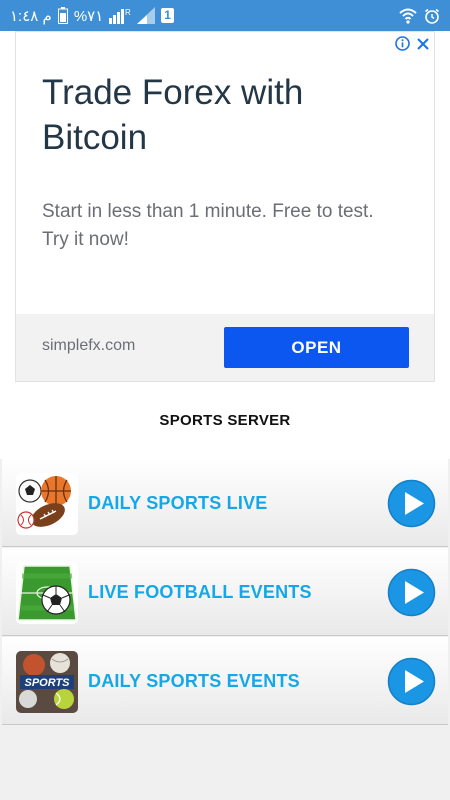  I want to click on ad-headline: Trade Forex with Bitcoin, so click(222, 115).